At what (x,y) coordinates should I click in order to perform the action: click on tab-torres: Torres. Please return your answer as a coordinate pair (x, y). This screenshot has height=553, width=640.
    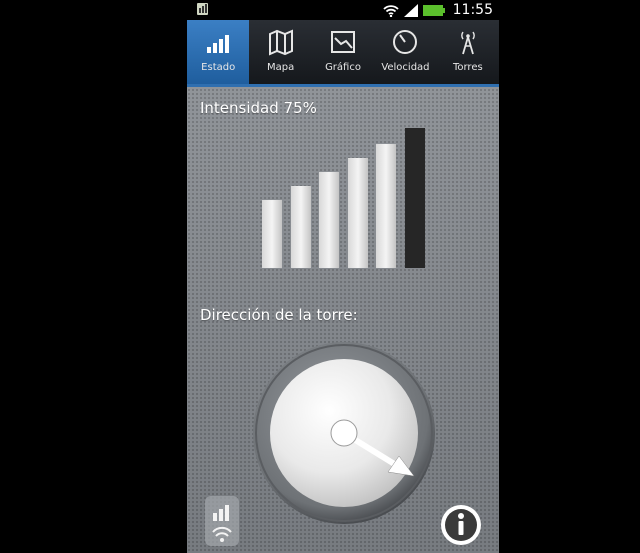
    Looking at the image, I should click on (468, 52).